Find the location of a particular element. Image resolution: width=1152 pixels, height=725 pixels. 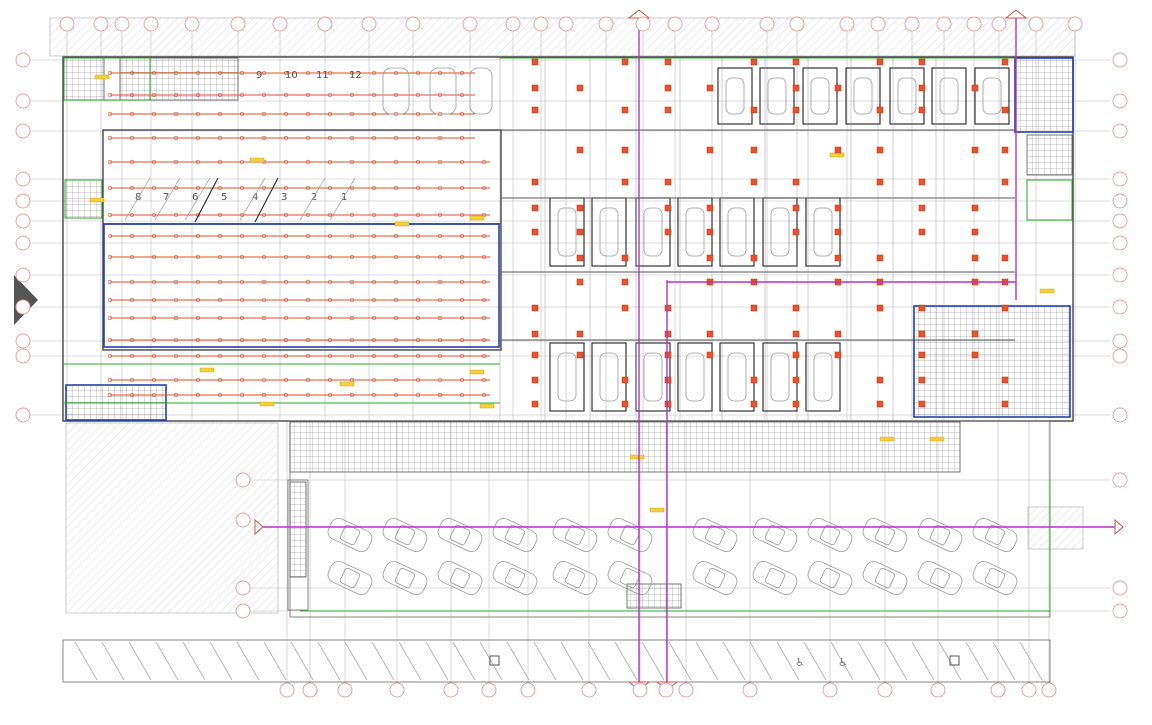

stall-number: 11 is located at coordinates (322, 75).